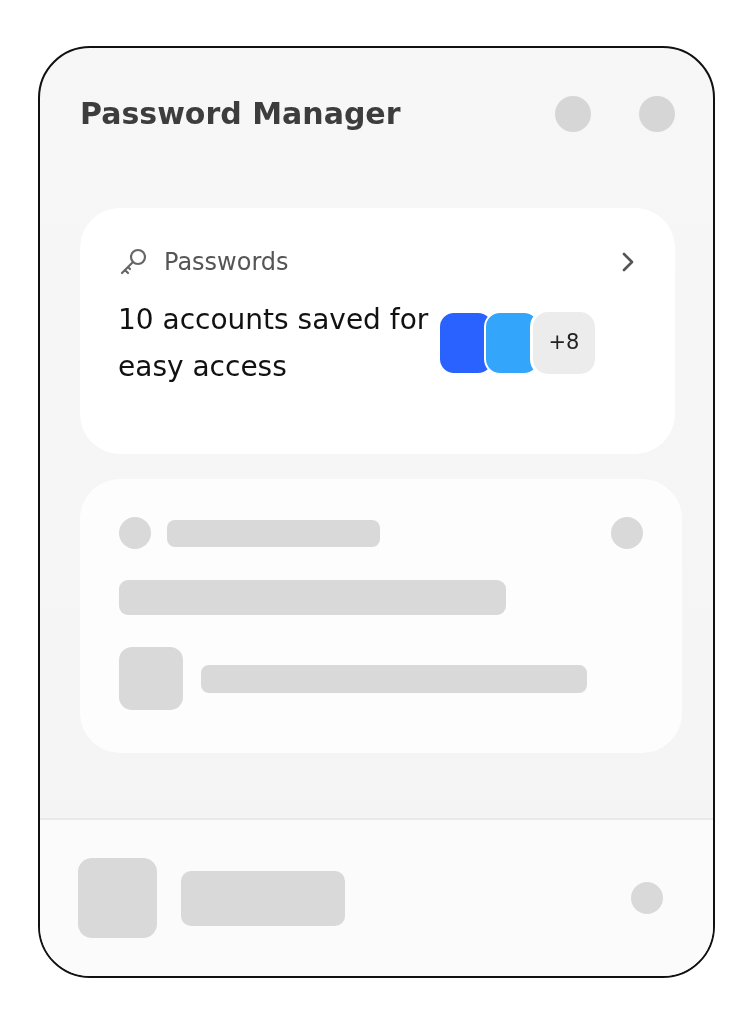  Describe the element at coordinates (241, 114) in the screenshot. I see `window-title: Password Manager` at that location.